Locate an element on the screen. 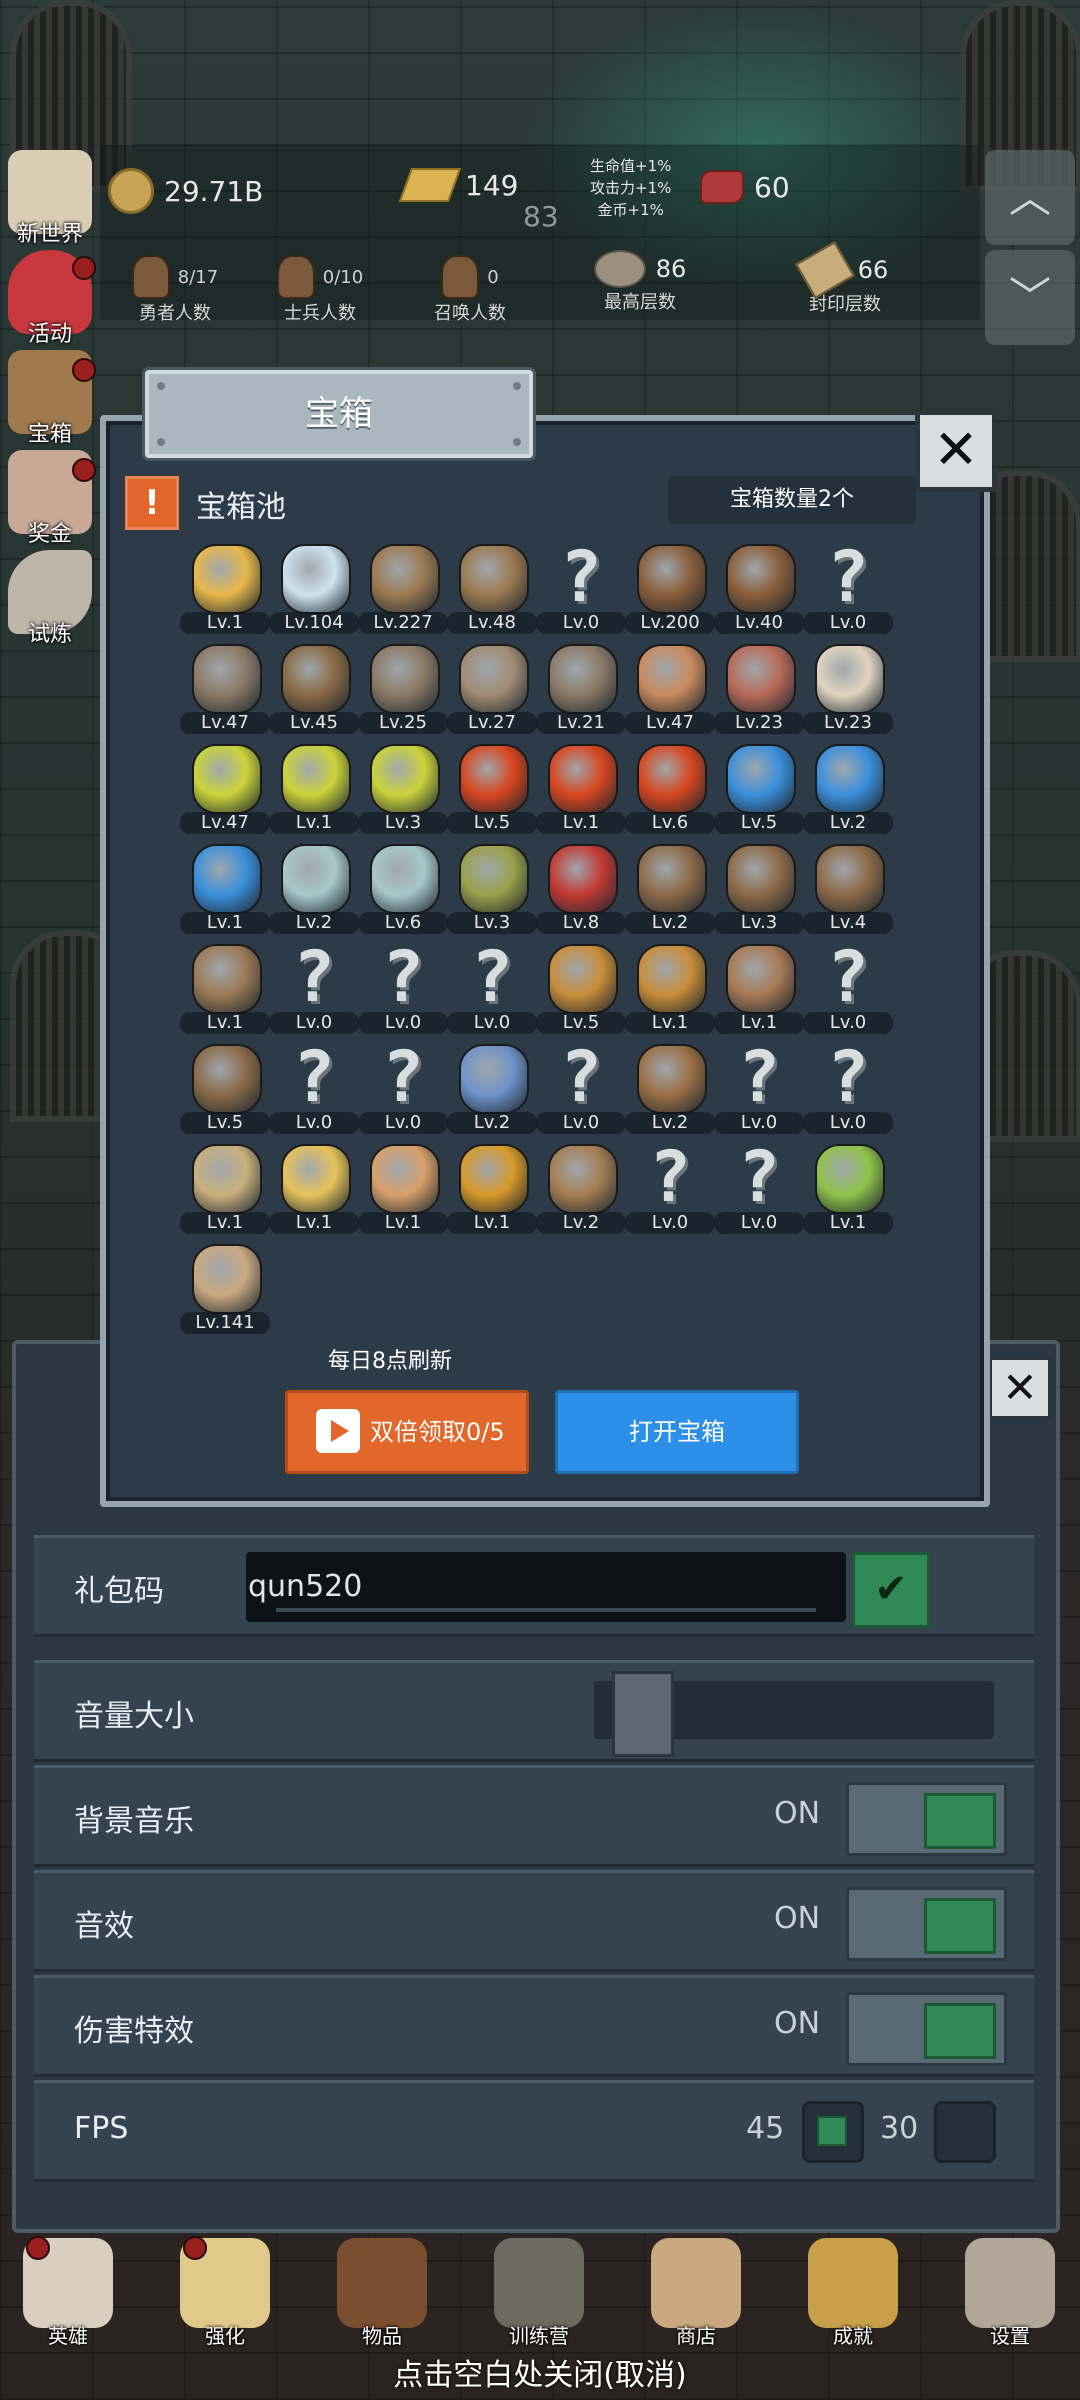 The width and height of the screenshot is (1080, 2400). volume-slider-thumb is located at coordinates (643, 1714).